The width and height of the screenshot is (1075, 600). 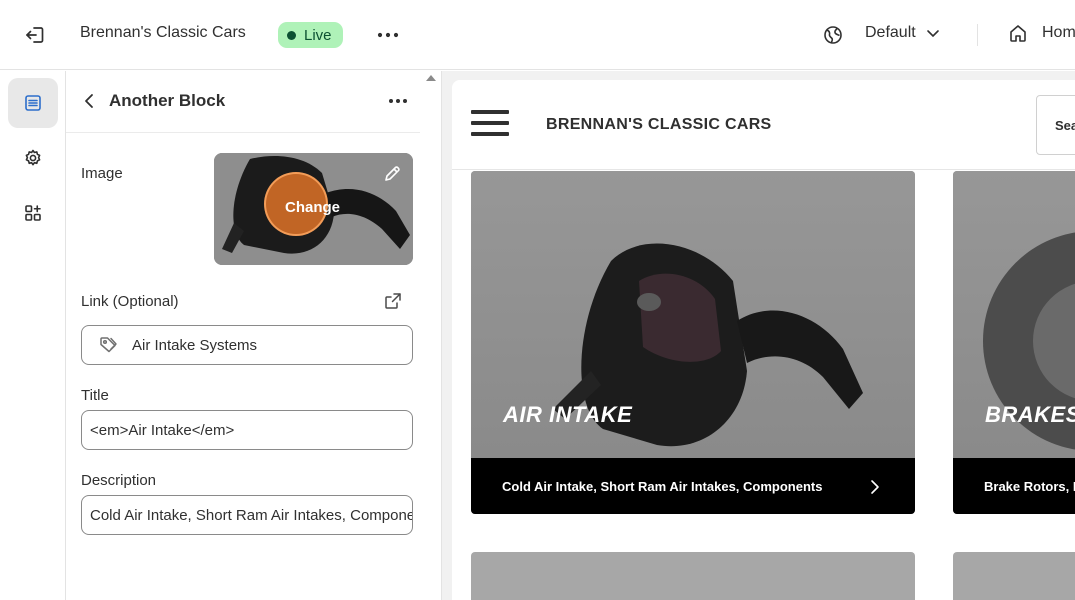 What do you see at coordinates (1030, 414) in the screenshot?
I see `card-title: BRAKES` at bounding box center [1030, 414].